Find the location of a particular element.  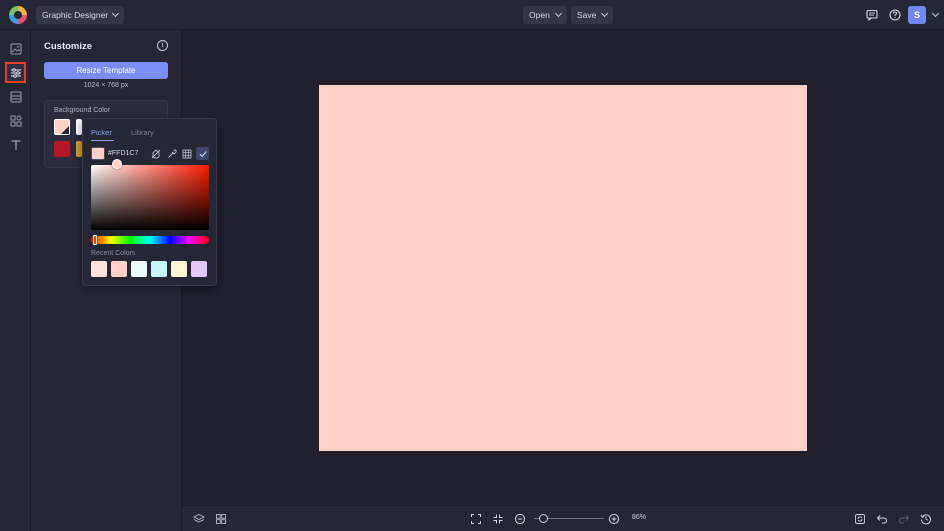

background-swatch-current is located at coordinates (62, 127).